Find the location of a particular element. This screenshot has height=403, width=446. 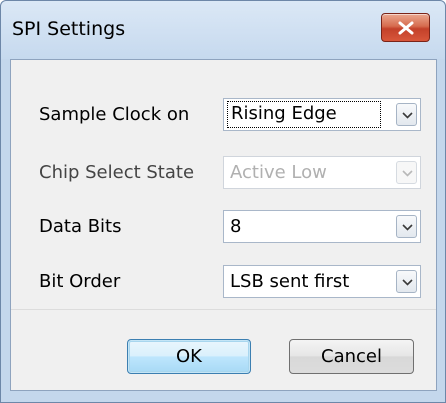

data-bits-label: Data Bits is located at coordinates (80, 226).